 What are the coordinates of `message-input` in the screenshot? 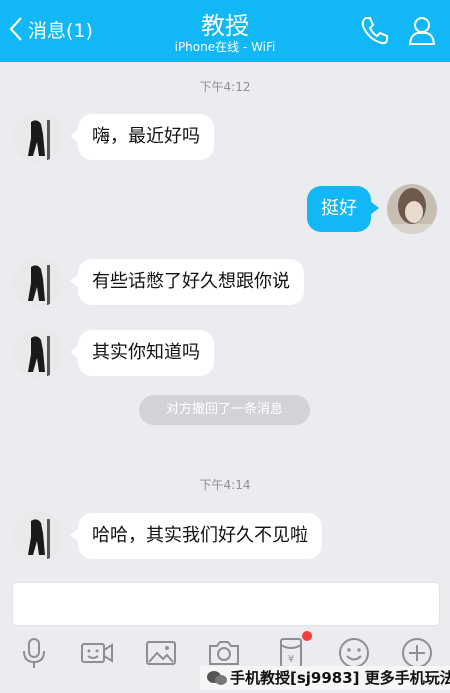 It's located at (226, 604).